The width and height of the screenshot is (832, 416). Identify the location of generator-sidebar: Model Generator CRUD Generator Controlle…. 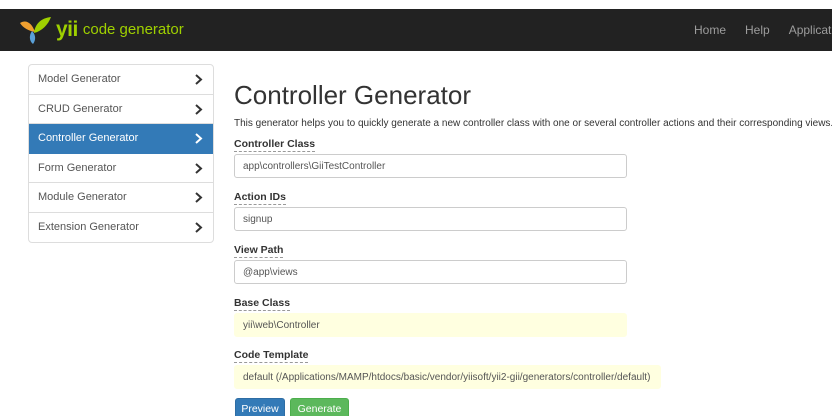
(121, 153).